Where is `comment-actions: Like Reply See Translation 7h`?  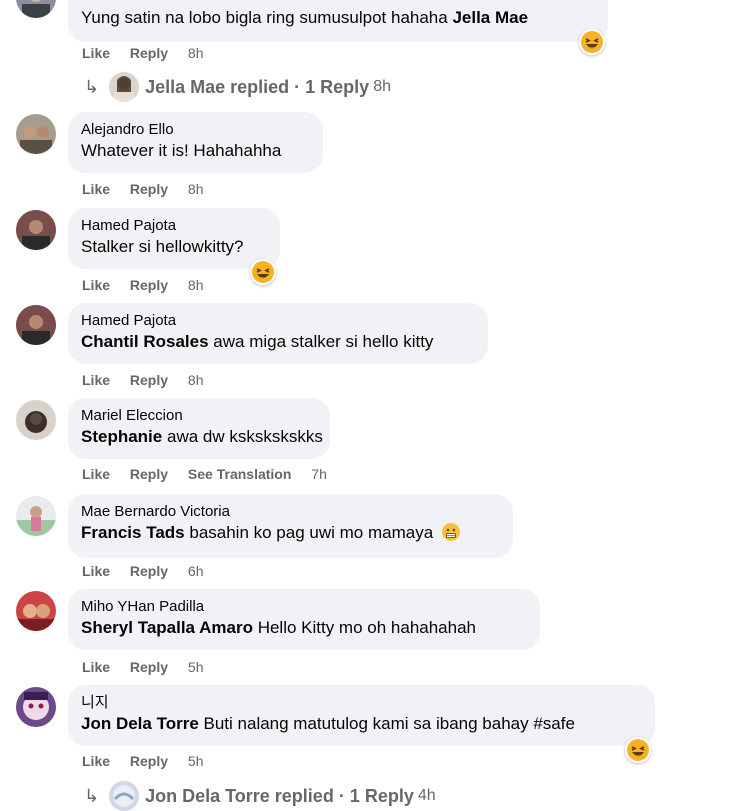
comment-actions: Like Reply See Translation 7h is located at coordinates (204, 474).